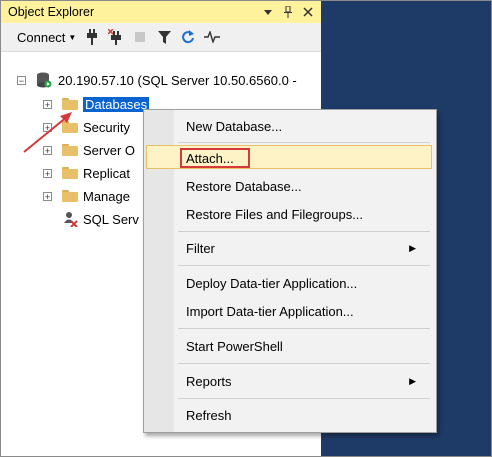 This screenshot has width=492, height=457. What do you see at coordinates (301, 415) in the screenshot?
I see `menu-item-refresh: Refresh` at bounding box center [301, 415].